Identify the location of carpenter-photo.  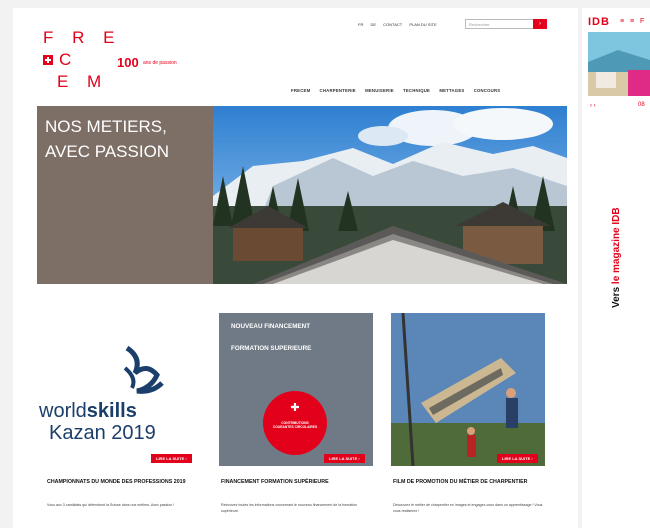
(468, 389).